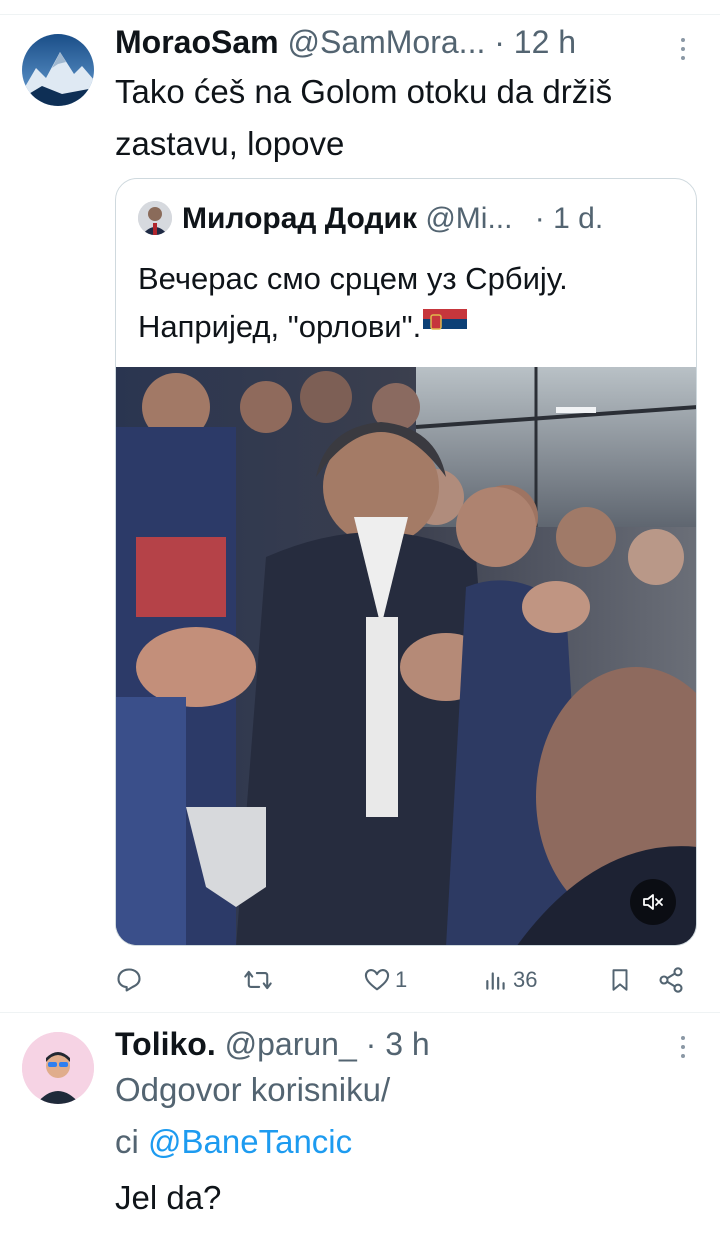 The image size is (720, 1239). Describe the element at coordinates (253, 1089) in the screenshot. I see `reply-context-line: Odgovor korisniku/` at that location.